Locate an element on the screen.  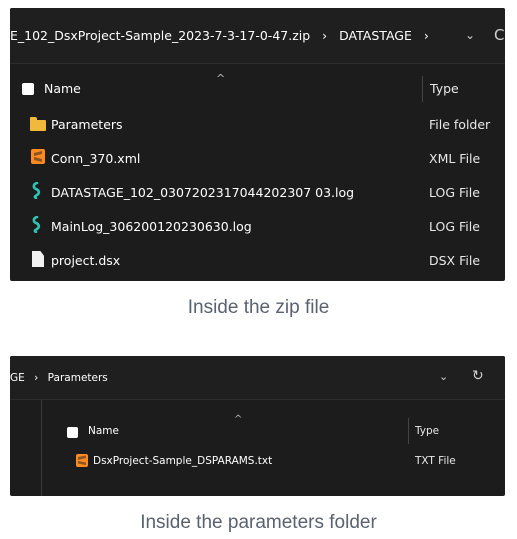
path-segment-parameters: Parameters is located at coordinates (78, 378).